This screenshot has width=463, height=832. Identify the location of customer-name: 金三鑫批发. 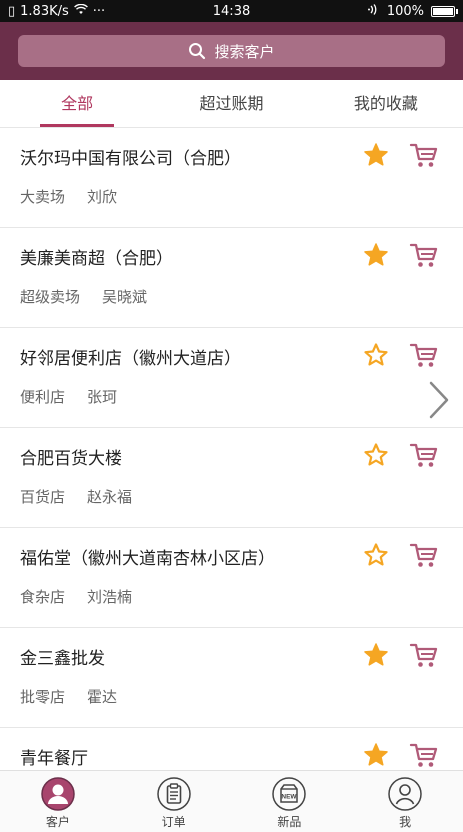
(62, 659).